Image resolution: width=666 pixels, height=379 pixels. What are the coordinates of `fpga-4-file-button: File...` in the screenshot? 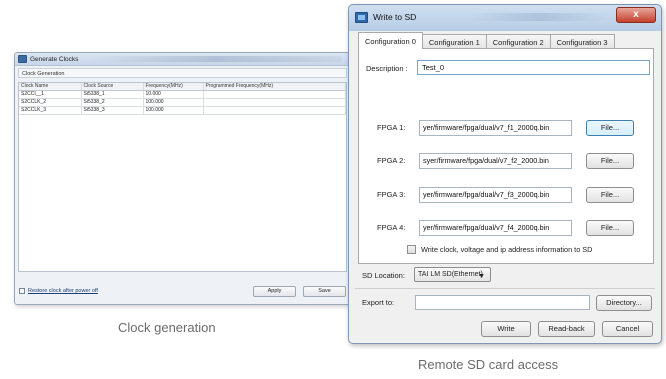 It's located at (610, 228).